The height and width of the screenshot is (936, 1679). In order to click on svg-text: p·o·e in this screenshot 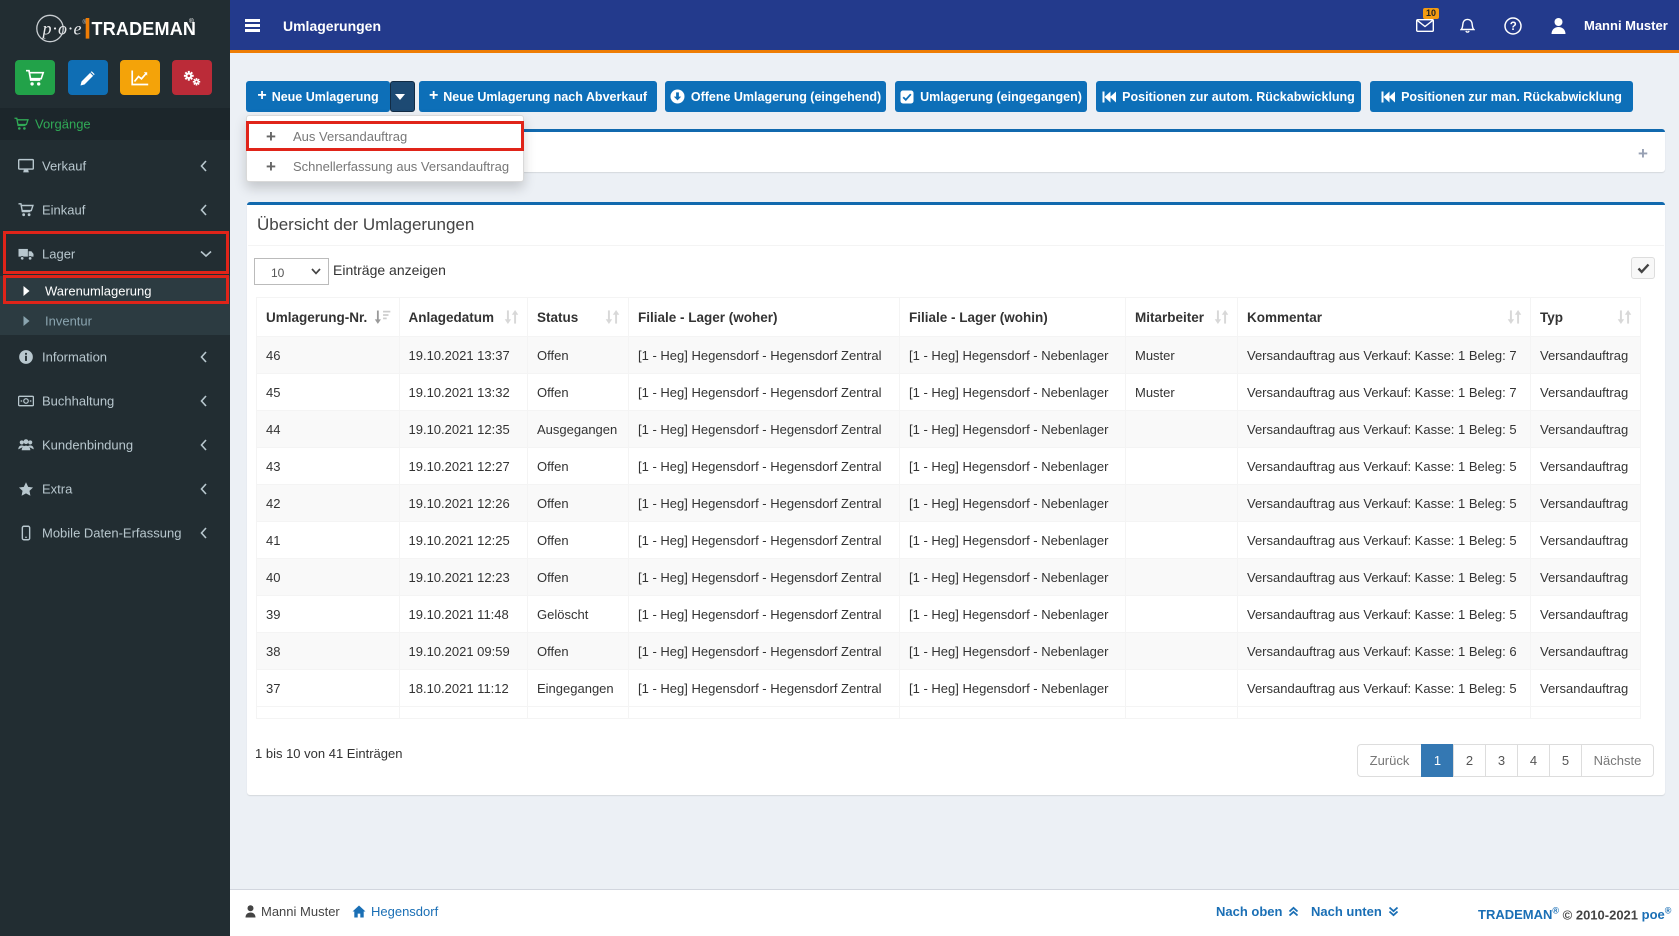, I will do `click(62, 29)`.